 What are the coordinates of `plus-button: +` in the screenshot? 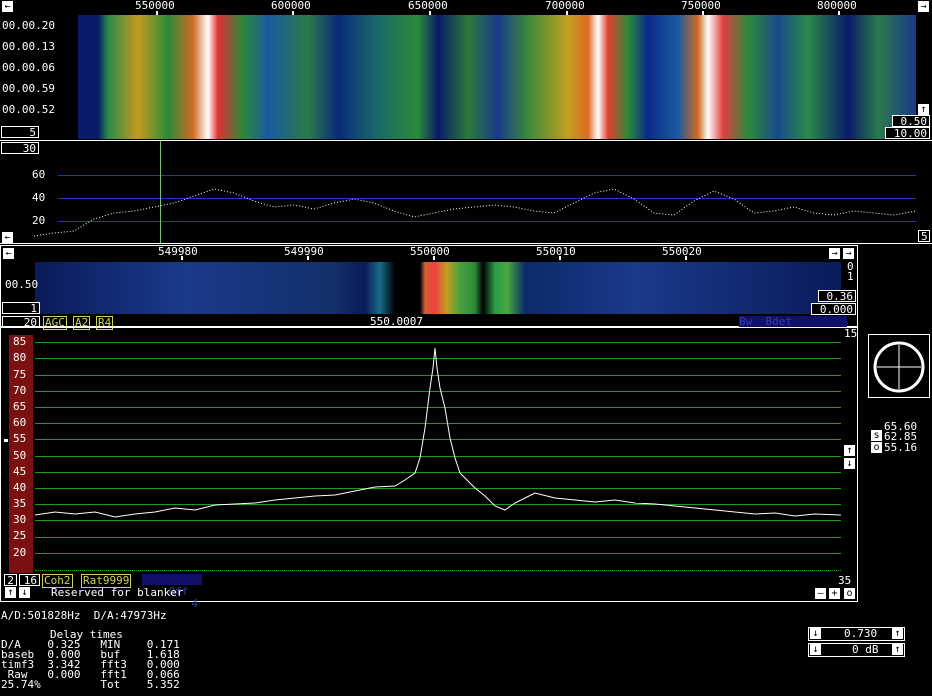 It's located at (834, 593).